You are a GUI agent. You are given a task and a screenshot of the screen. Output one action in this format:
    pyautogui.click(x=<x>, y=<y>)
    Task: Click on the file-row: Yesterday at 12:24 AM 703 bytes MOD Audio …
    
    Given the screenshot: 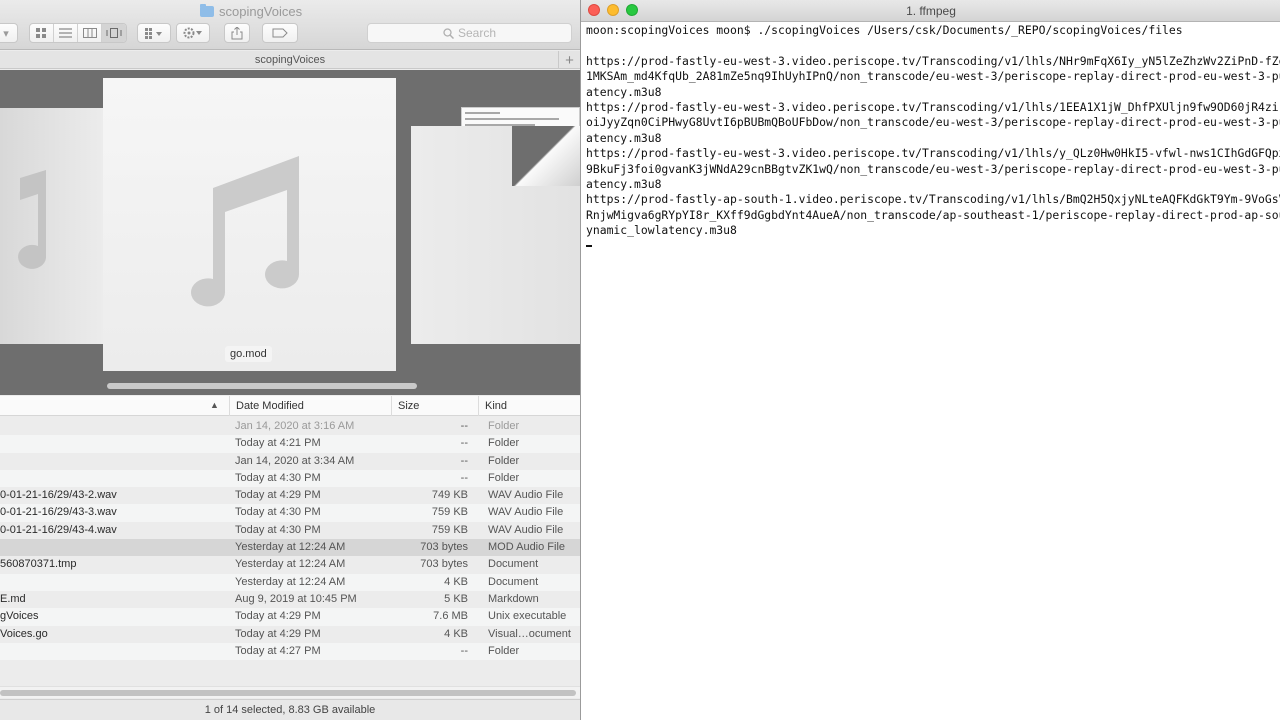 What is the action you would take?
    pyautogui.click(x=290, y=548)
    